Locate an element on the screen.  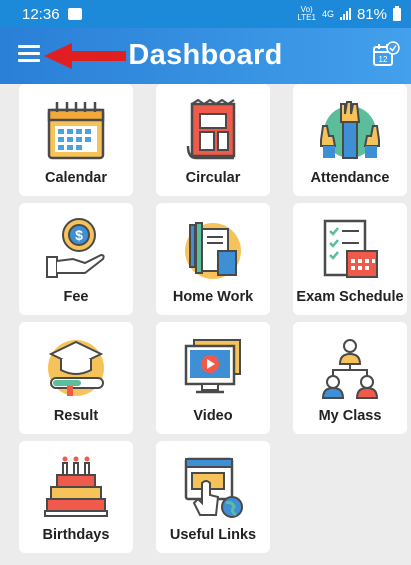
tile-label: Video is located at coordinates (213, 416).